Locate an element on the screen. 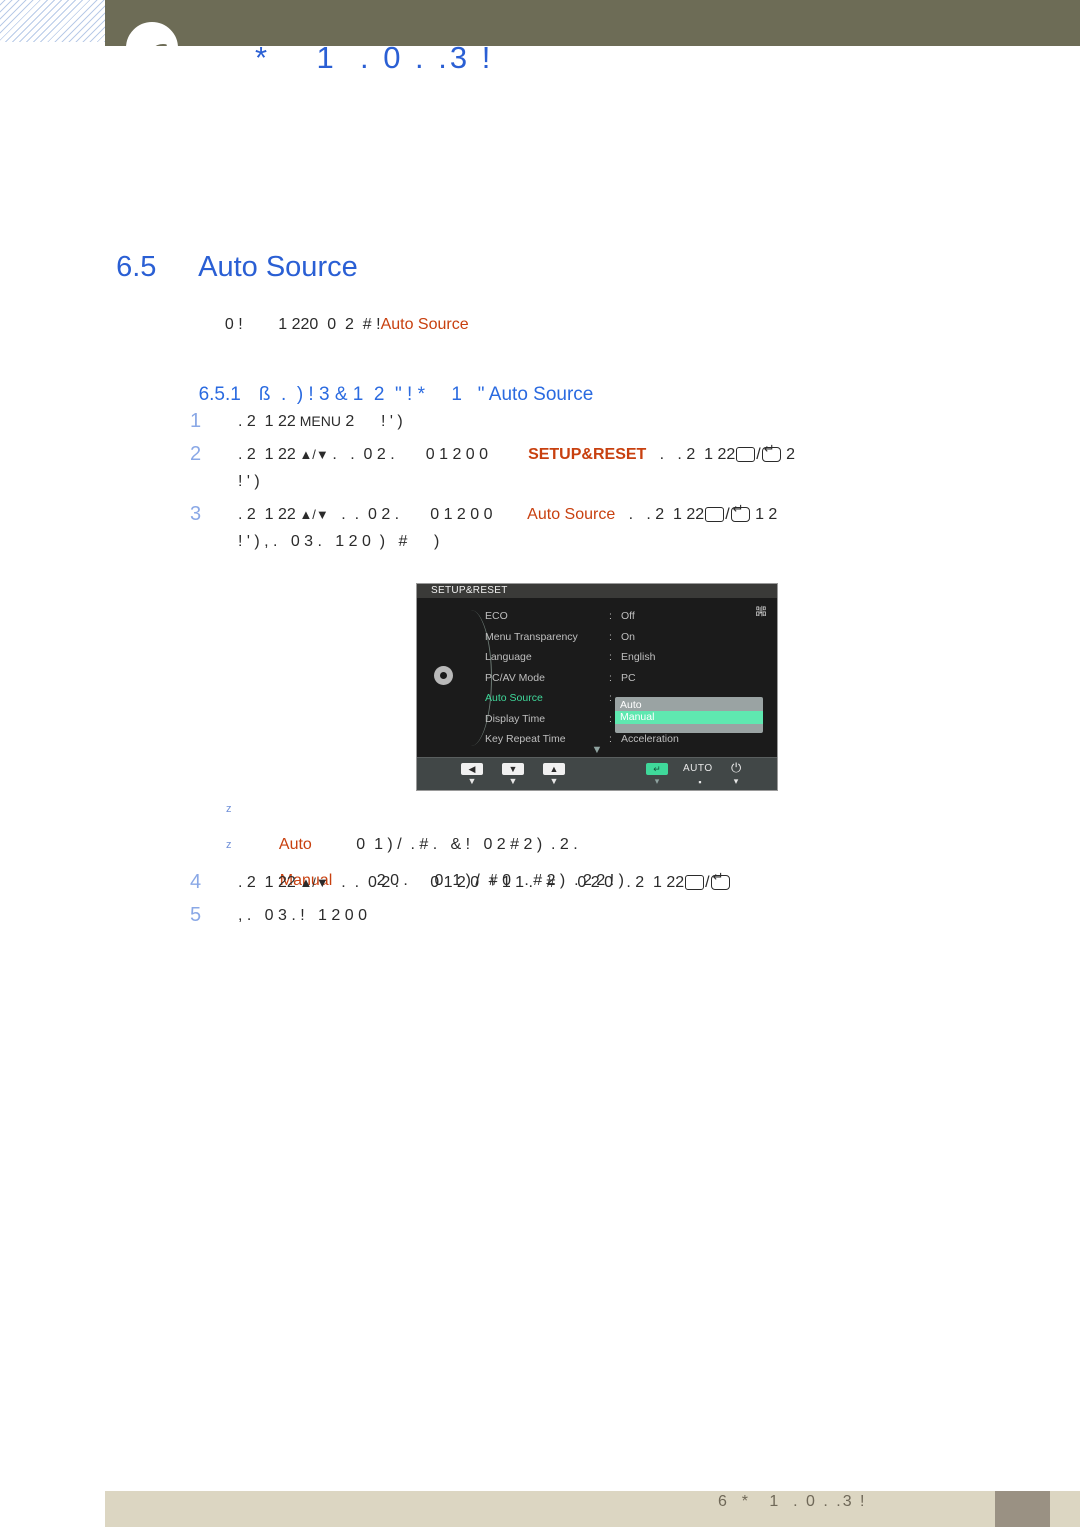 The image size is (1080, 1527). subsection-number: 6.5.1 is located at coordinates (219, 394).